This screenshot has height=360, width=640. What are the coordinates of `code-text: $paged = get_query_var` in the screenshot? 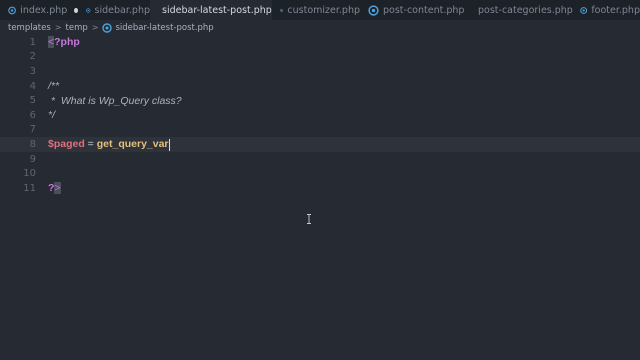 It's located at (109, 144).